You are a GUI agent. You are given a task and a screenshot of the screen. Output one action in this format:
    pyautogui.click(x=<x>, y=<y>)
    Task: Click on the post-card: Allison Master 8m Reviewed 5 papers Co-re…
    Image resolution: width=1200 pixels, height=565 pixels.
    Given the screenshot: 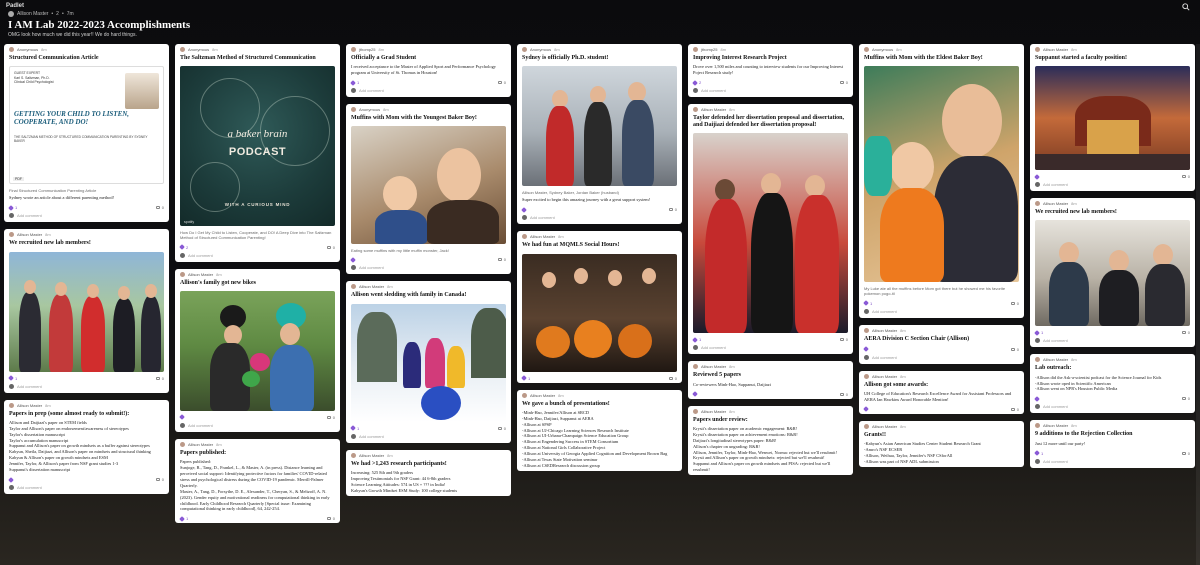 What is the action you would take?
    pyautogui.click(x=770, y=380)
    